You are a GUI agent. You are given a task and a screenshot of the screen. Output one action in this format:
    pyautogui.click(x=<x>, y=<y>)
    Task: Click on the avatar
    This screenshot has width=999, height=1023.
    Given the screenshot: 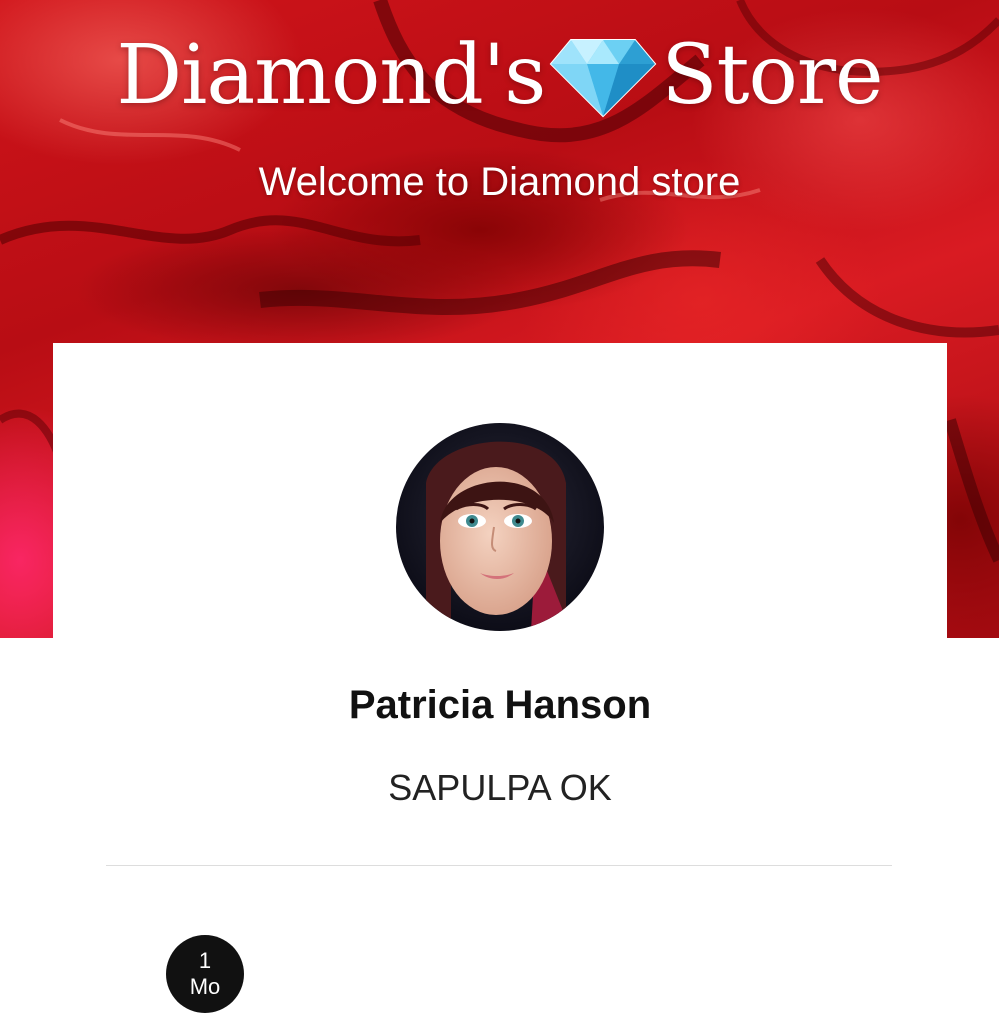 What is the action you would take?
    pyautogui.click(x=500, y=527)
    